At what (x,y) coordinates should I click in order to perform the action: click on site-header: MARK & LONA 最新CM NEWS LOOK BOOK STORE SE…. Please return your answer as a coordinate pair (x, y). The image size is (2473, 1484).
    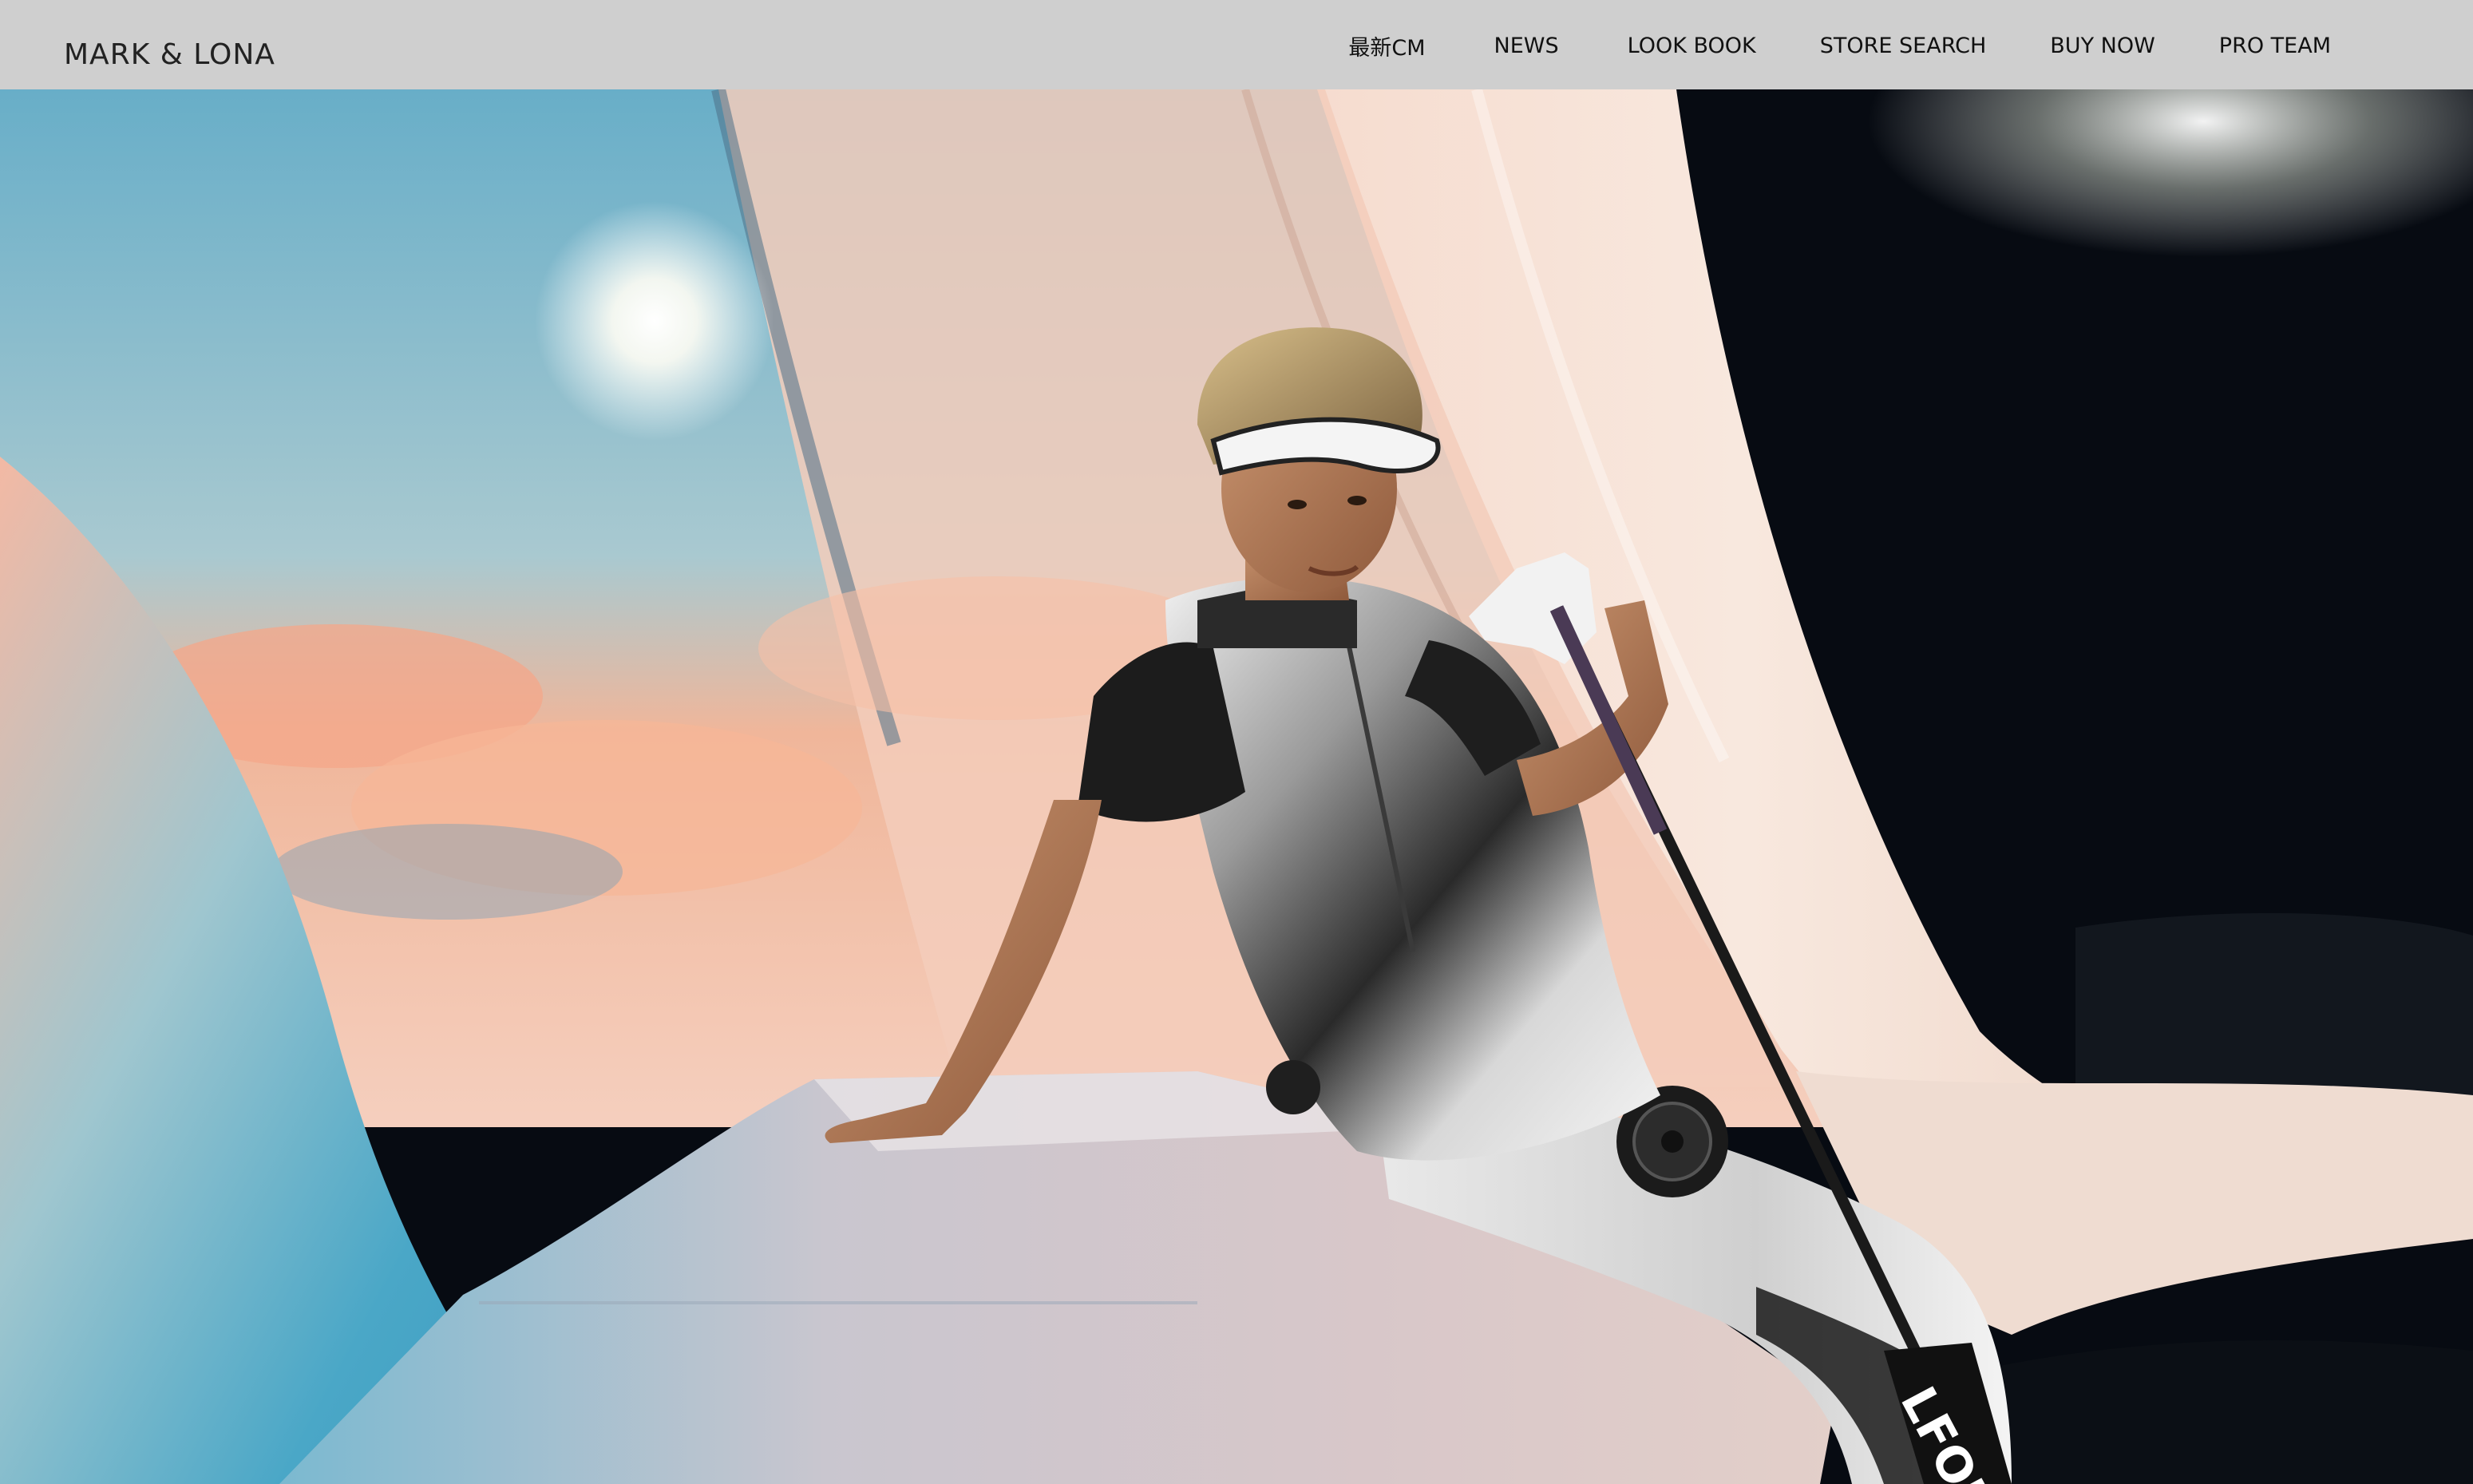
    Looking at the image, I should click on (1236, 44).